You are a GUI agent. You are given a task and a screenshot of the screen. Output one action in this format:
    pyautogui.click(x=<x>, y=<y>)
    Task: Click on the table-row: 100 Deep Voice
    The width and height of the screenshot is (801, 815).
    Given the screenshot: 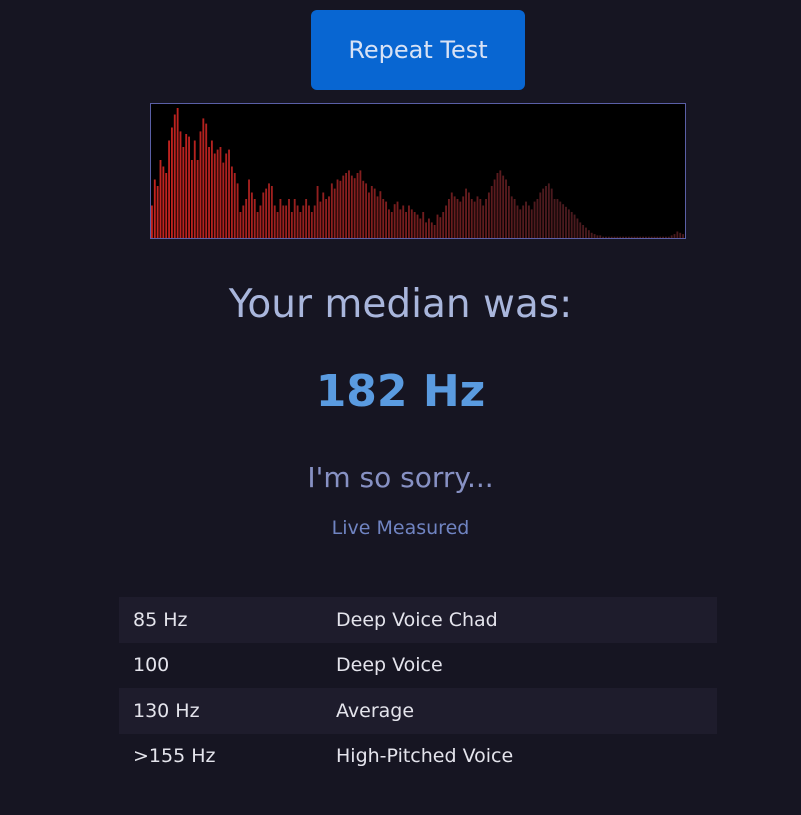 What is the action you would take?
    pyautogui.click(x=418, y=666)
    